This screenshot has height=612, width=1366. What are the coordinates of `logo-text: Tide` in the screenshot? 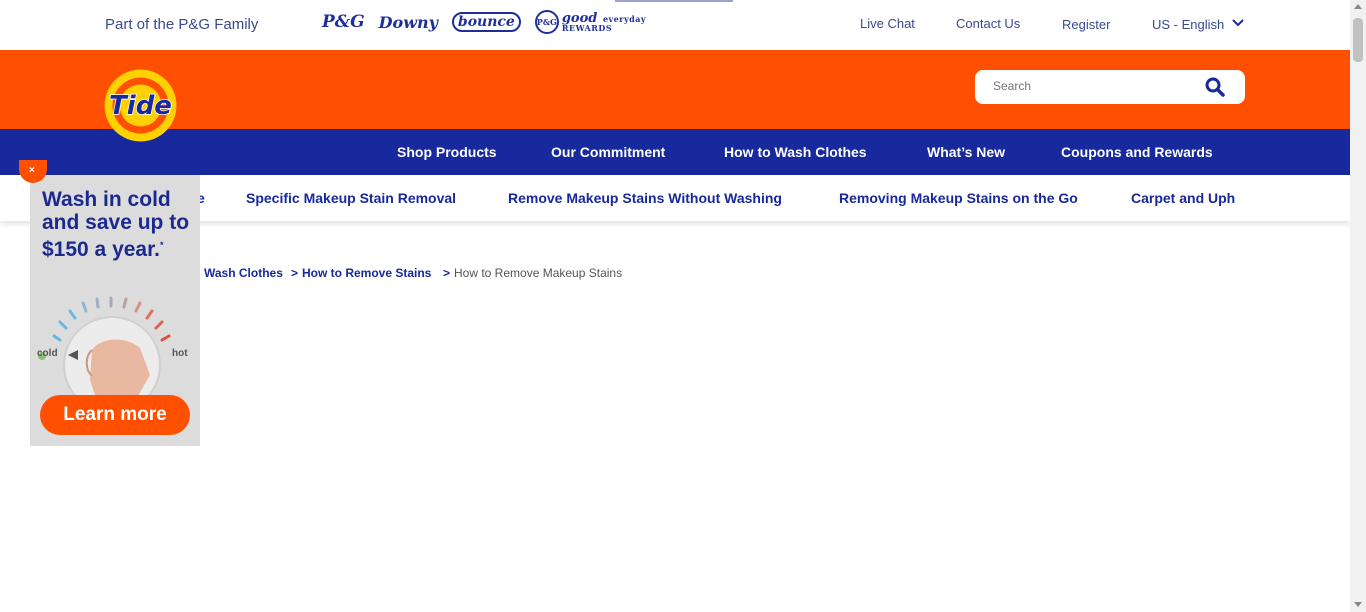 It's located at (140, 106).